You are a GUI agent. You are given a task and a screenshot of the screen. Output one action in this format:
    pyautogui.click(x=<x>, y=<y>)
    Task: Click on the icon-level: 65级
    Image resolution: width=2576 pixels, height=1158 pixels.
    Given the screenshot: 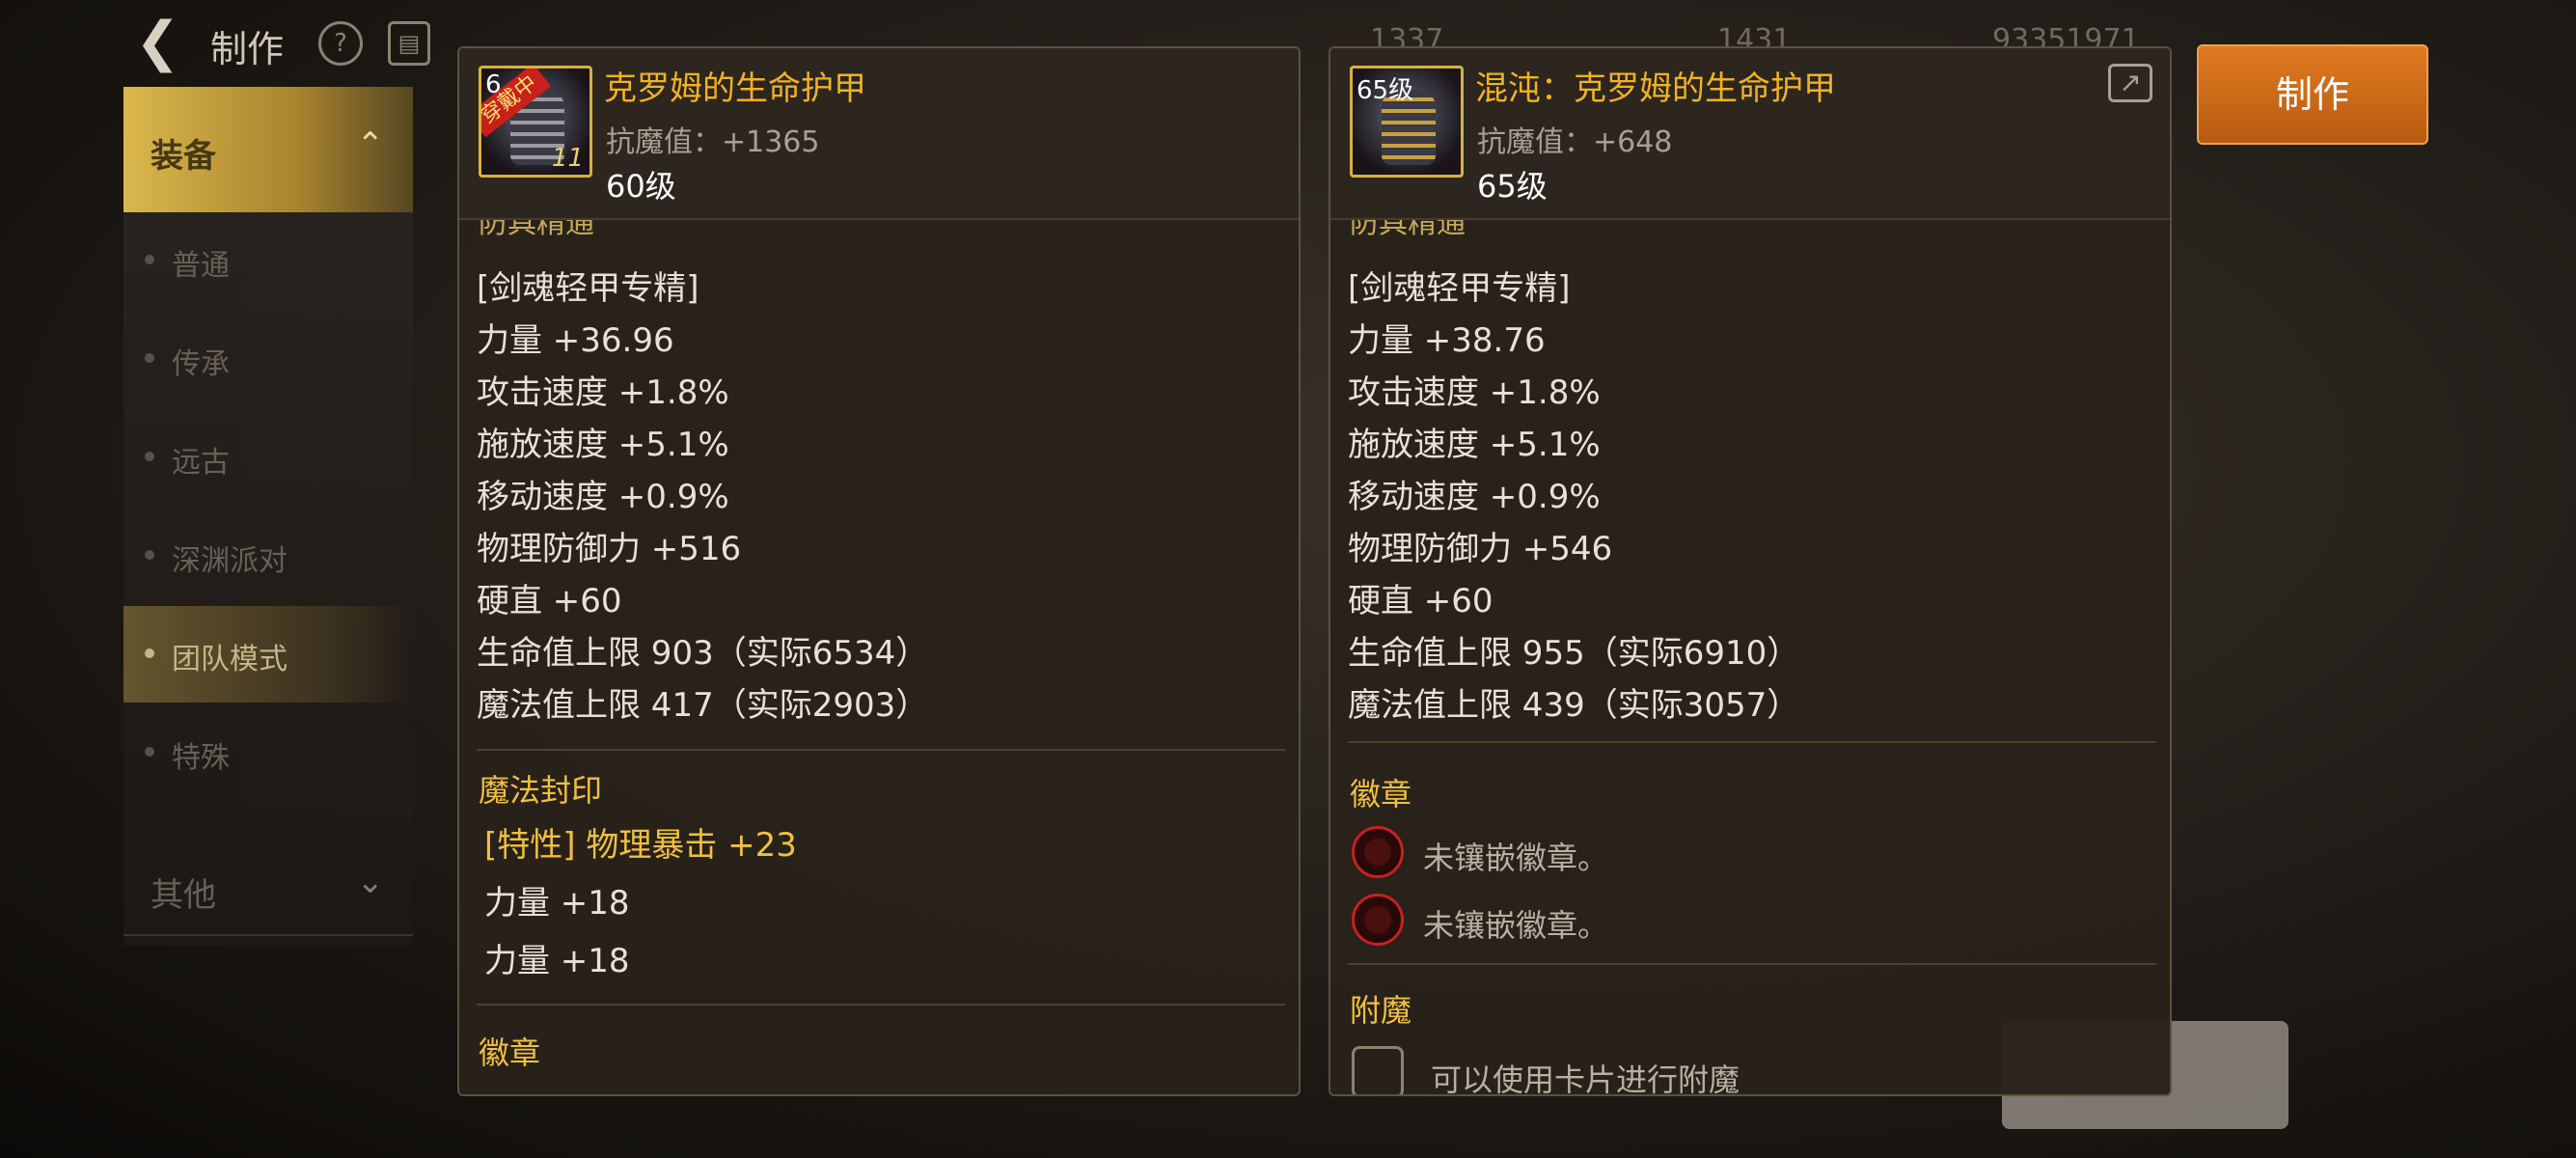 What is the action you would take?
    pyautogui.click(x=1385, y=90)
    